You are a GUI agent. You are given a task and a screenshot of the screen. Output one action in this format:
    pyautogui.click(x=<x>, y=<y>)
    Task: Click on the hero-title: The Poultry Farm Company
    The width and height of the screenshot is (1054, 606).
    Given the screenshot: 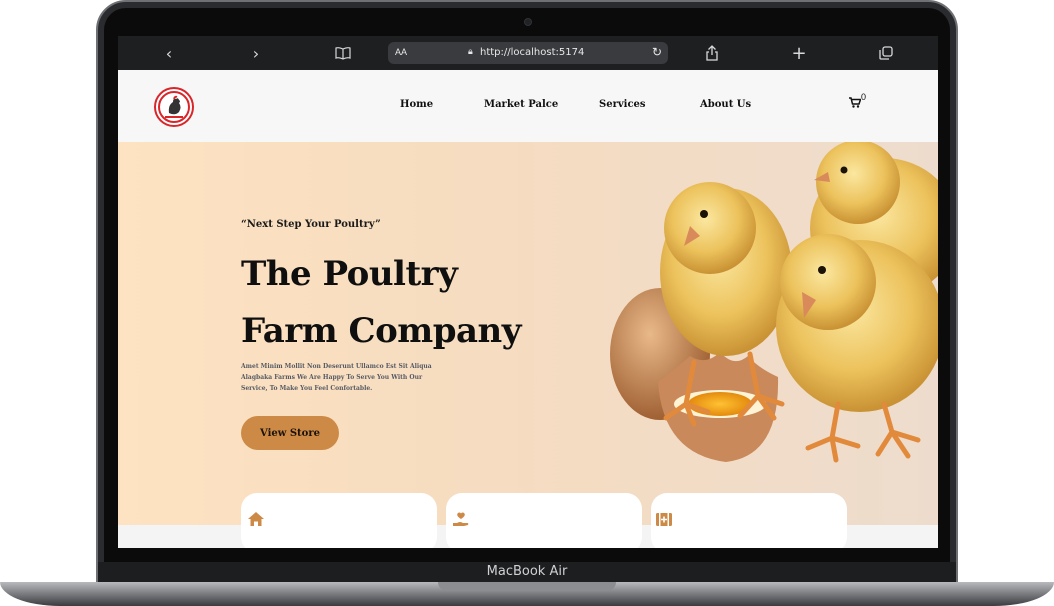 What is the action you would take?
    pyautogui.click(x=391, y=303)
    